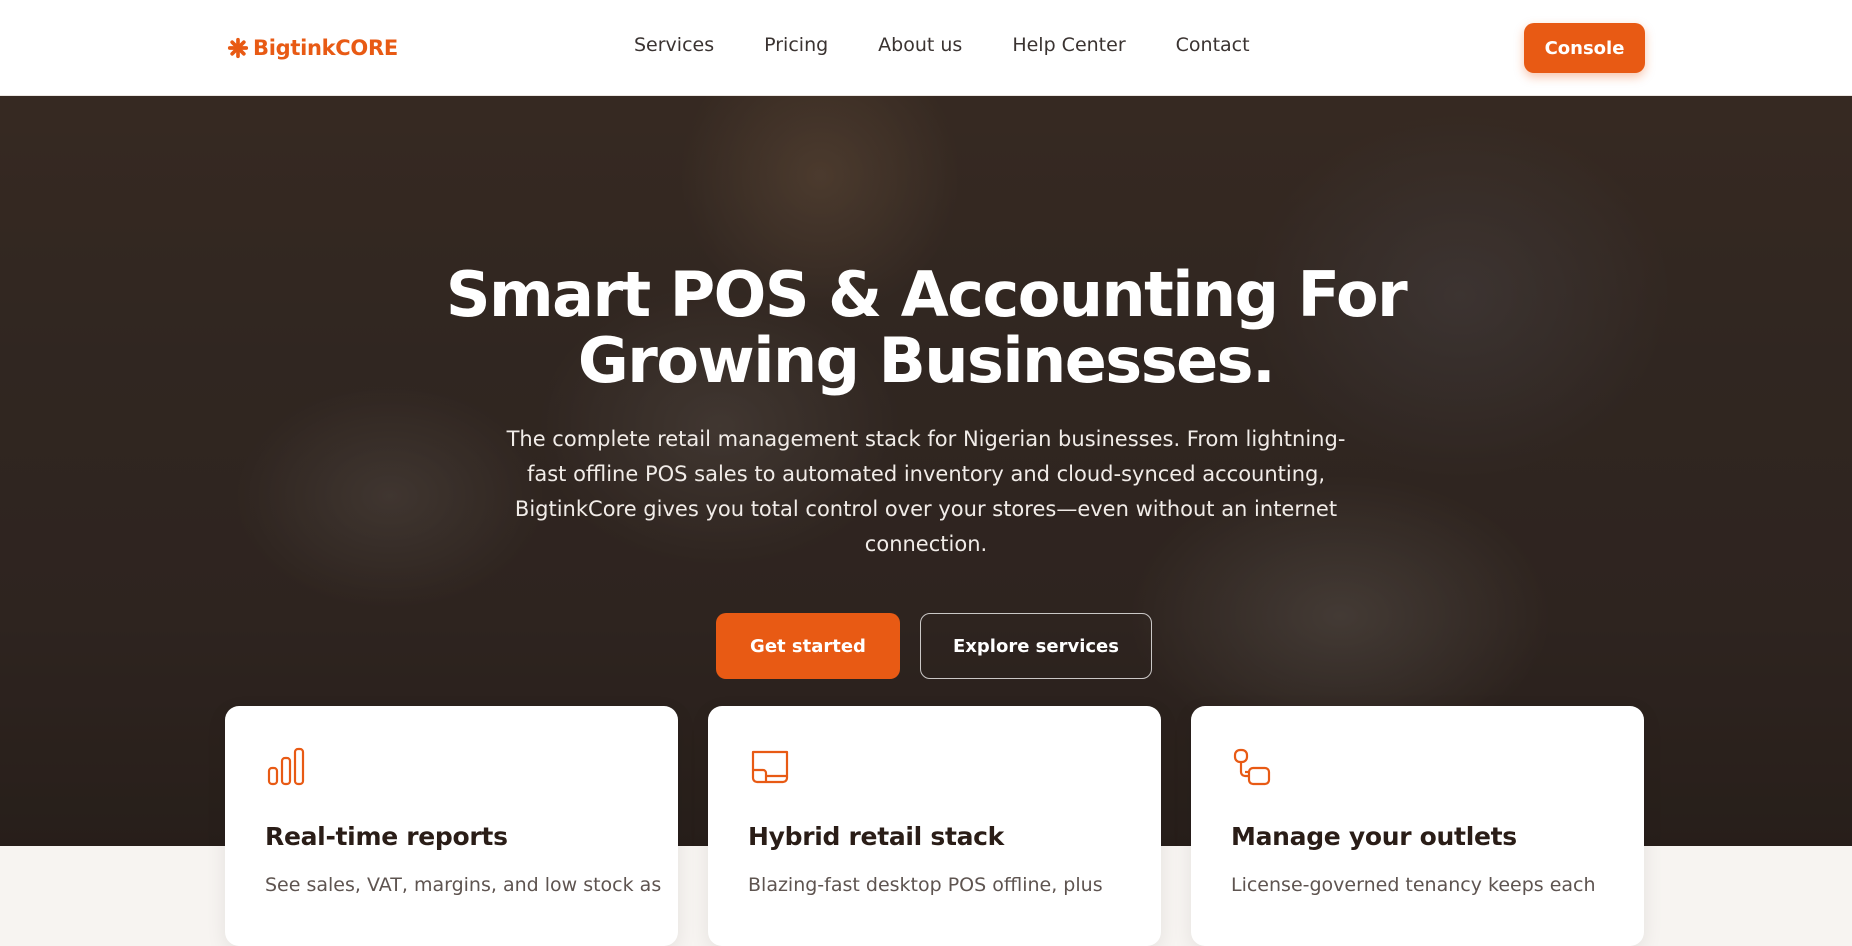  I want to click on brand-name: BigtinkCORE, so click(325, 48).